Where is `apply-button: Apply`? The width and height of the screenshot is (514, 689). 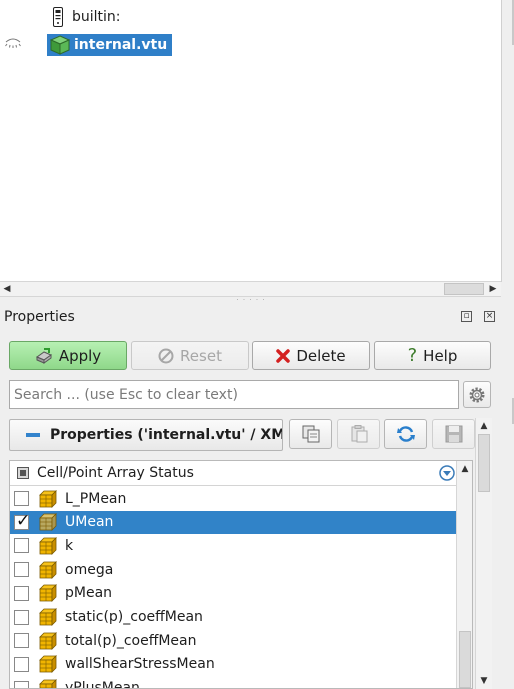
apply-button: Apply is located at coordinates (68, 355).